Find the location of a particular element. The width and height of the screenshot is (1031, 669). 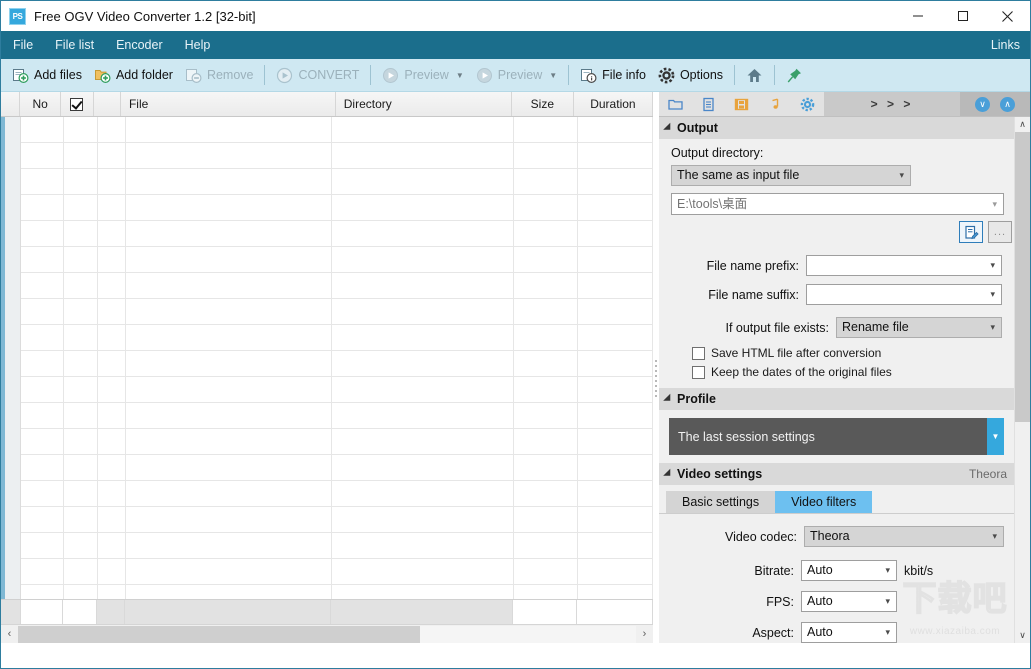

add-folder-icon is located at coordinates (102, 76).